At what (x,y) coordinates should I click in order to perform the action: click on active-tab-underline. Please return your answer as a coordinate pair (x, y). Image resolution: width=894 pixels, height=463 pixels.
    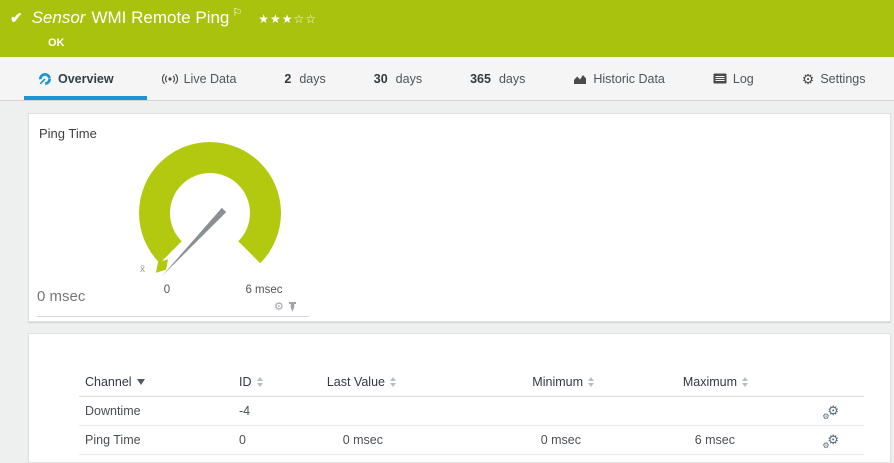
    Looking at the image, I should click on (85, 98).